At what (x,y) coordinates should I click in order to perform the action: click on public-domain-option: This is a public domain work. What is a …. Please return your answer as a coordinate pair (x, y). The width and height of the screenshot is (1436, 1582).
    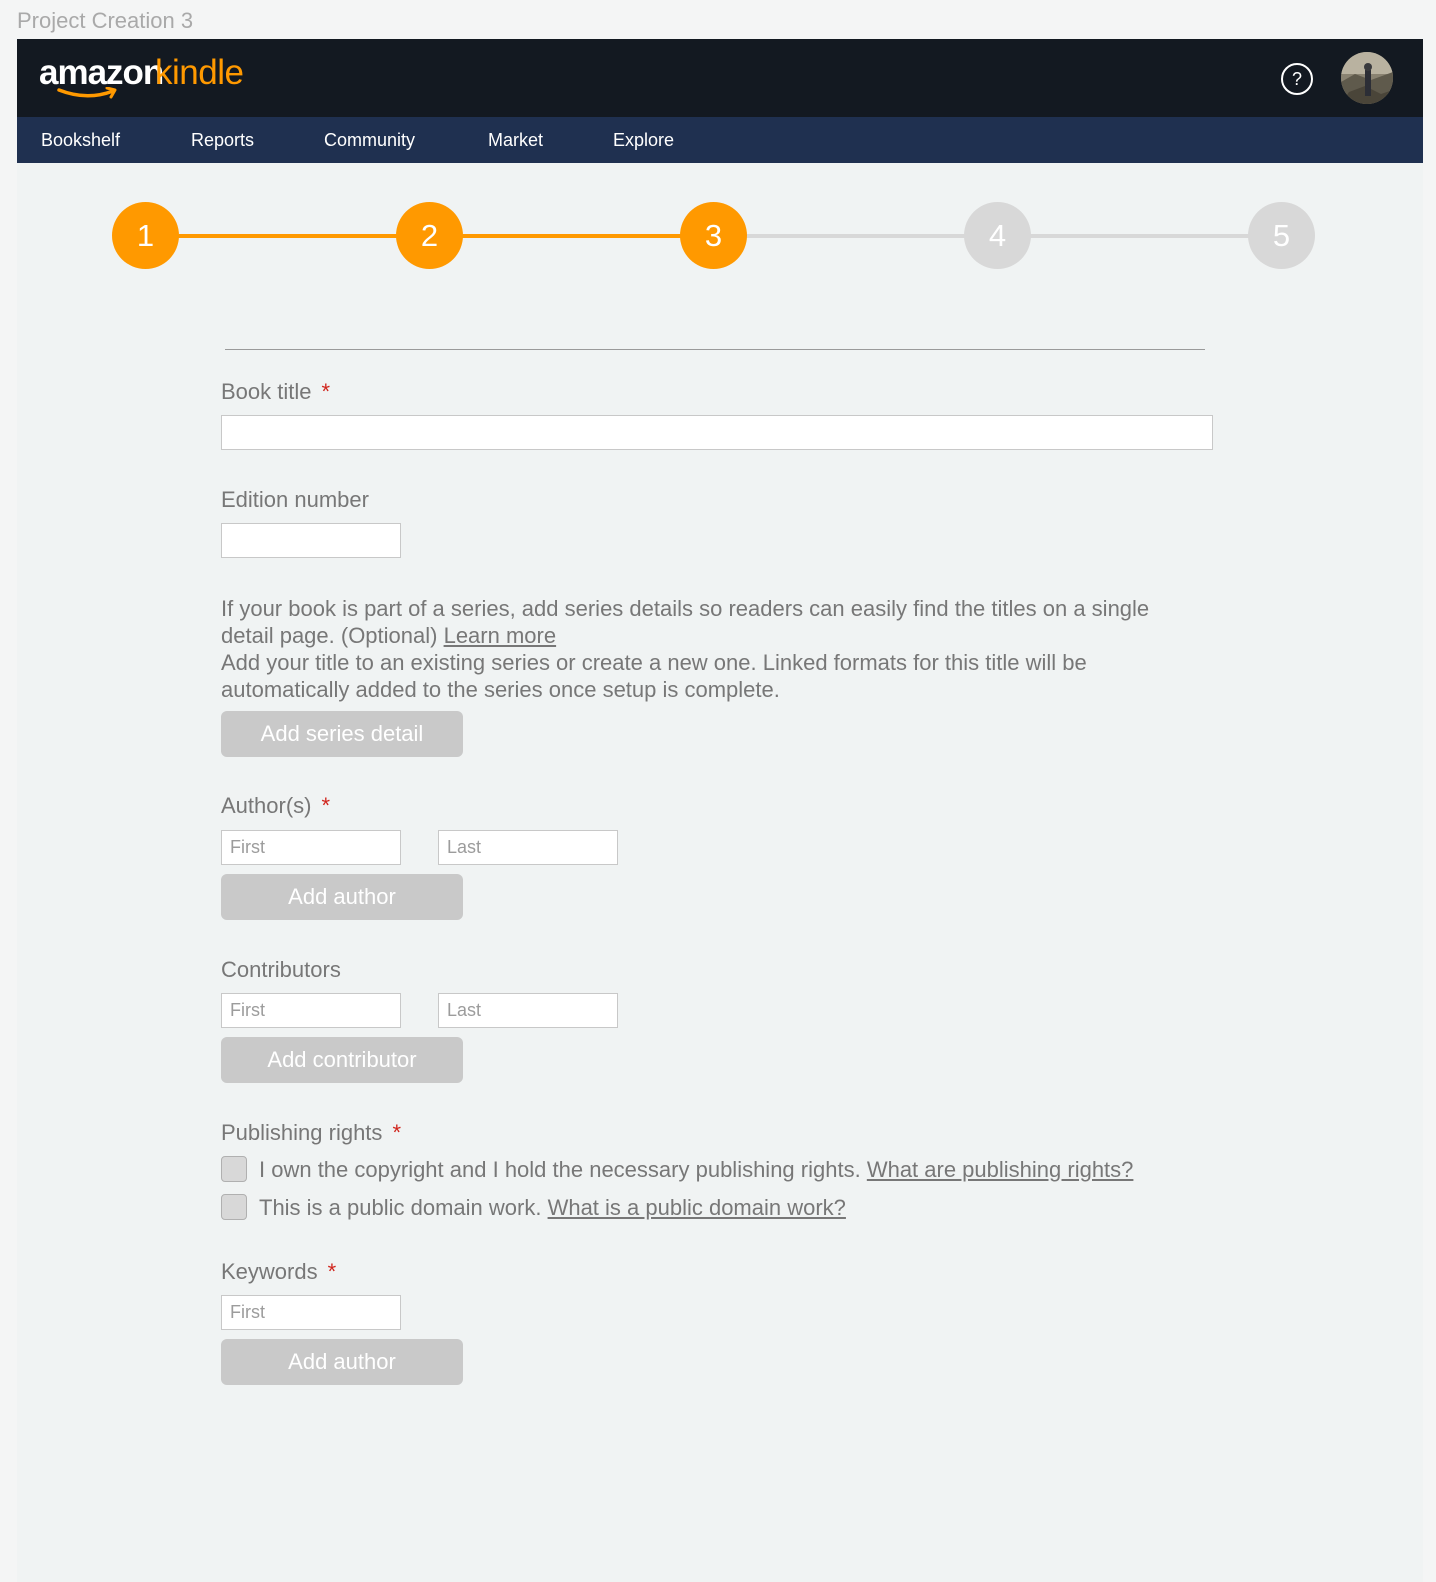
    Looking at the image, I should click on (533, 1208).